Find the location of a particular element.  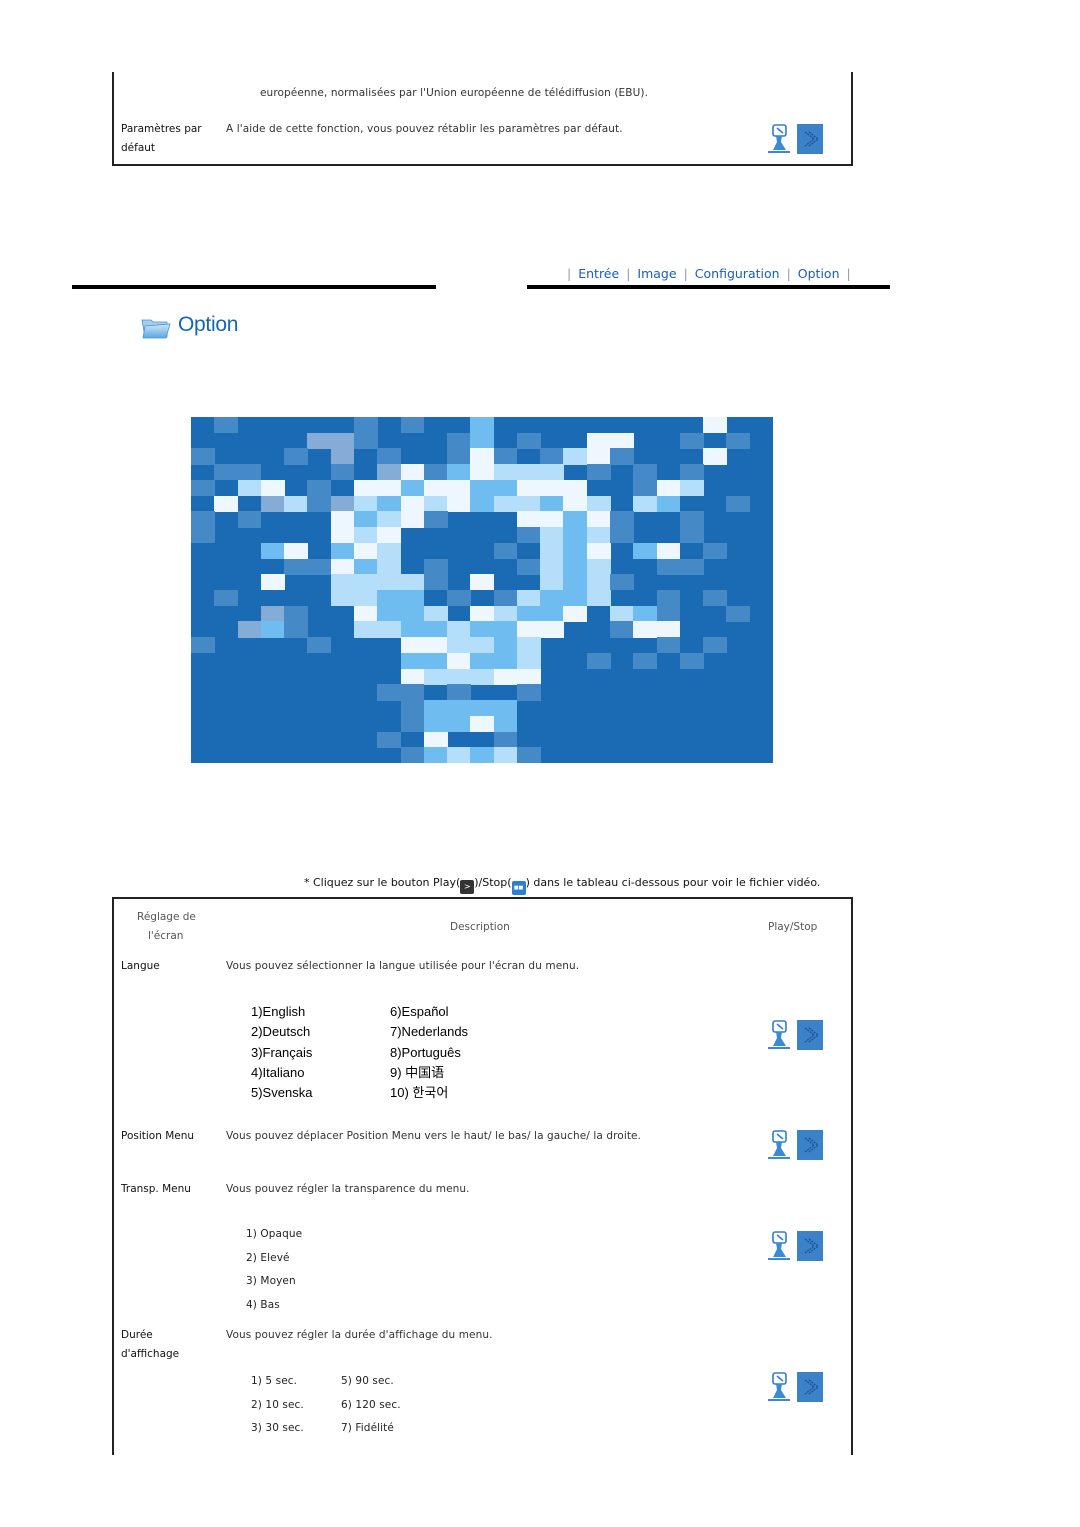

folder-icon is located at coordinates (156, 329).